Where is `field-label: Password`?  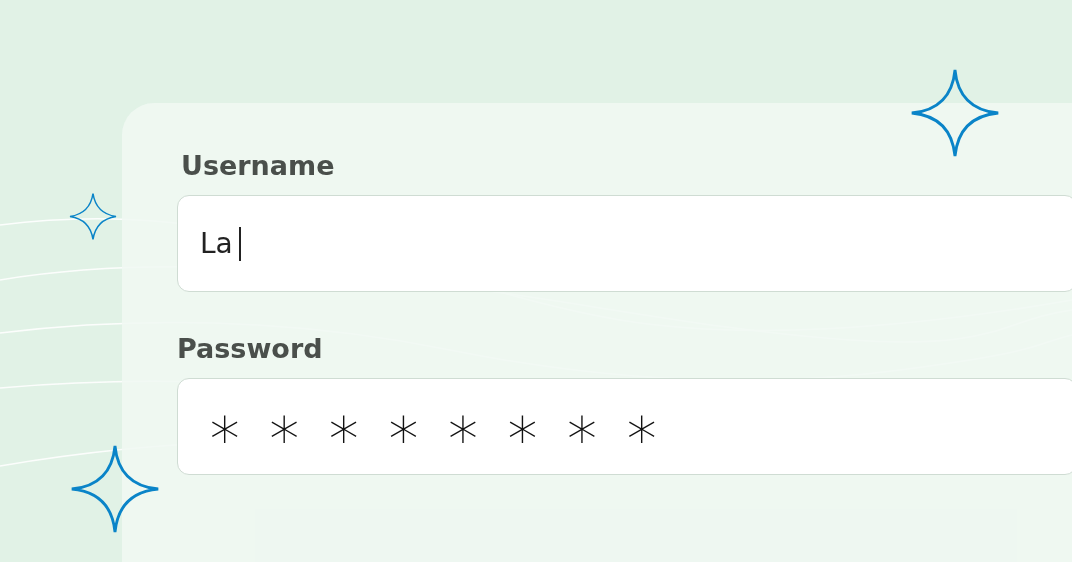 field-label: Password is located at coordinates (250, 349).